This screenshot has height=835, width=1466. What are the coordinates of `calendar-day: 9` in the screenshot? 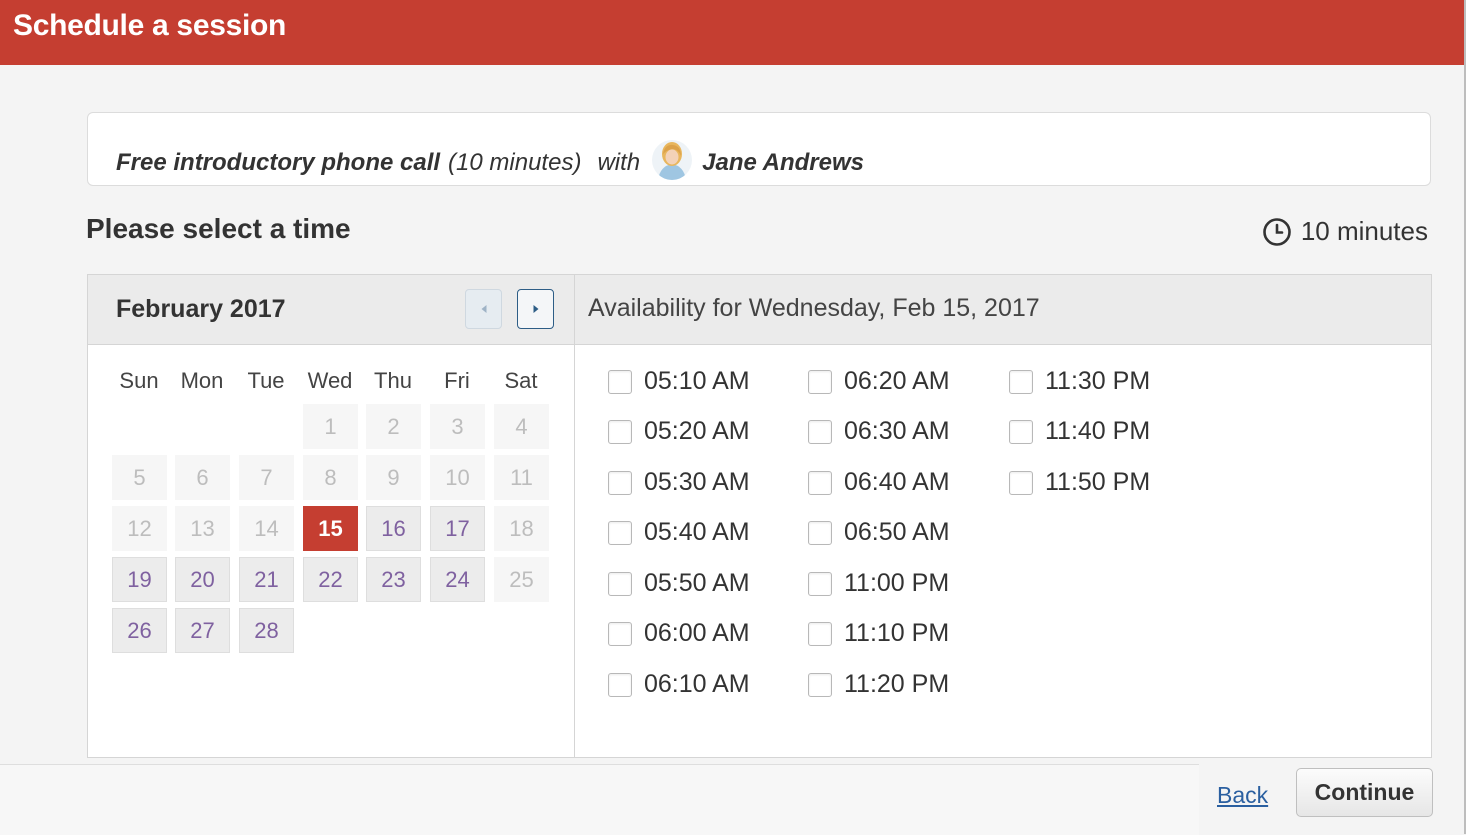 It's located at (393, 477).